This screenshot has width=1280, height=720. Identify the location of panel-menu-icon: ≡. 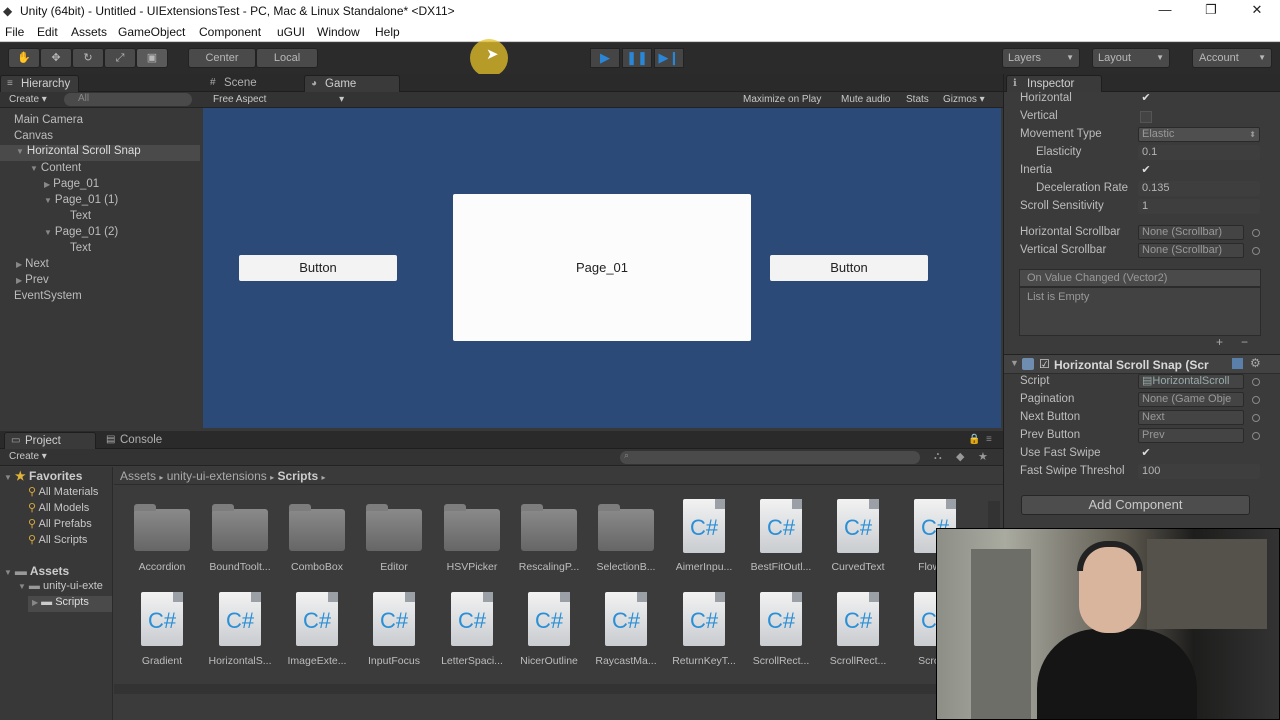
(989, 439).